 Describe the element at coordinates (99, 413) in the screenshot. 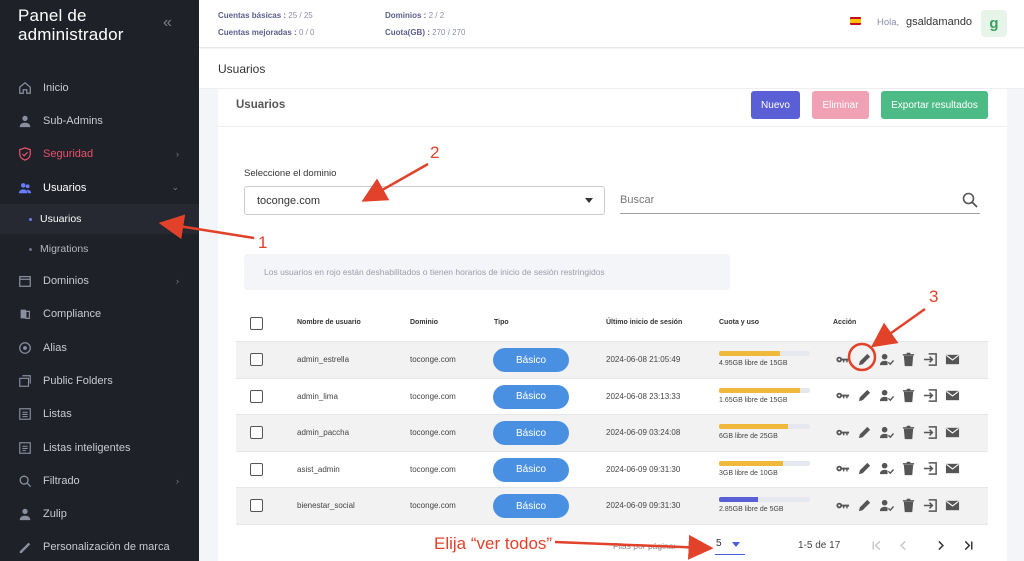

I see `sidebar-item-listas: Listas` at that location.